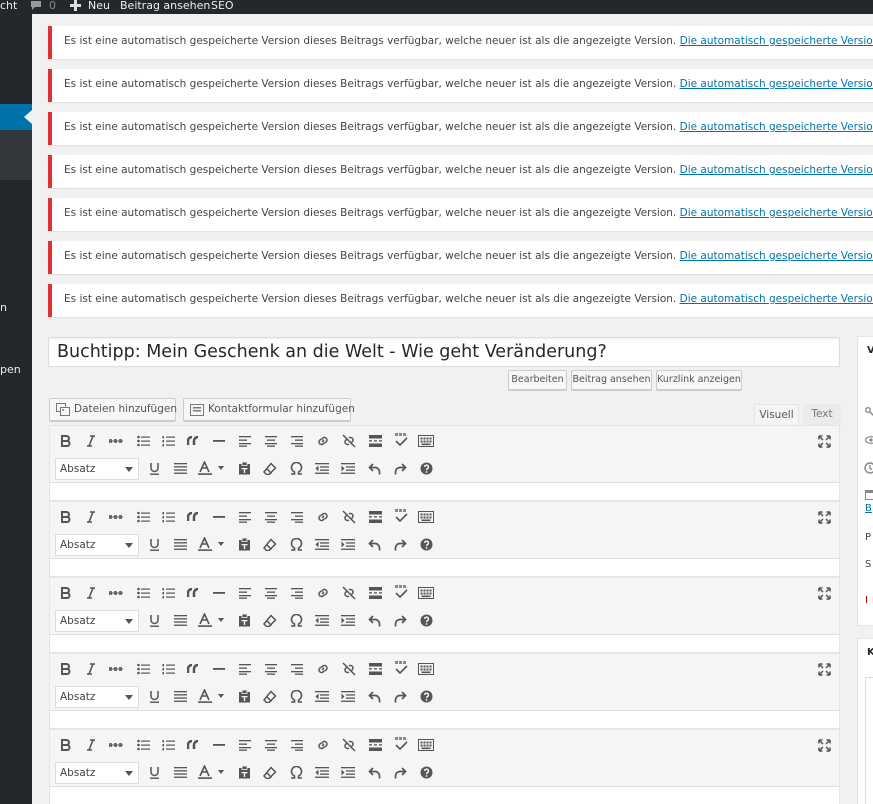 This screenshot has height=804, width=873. Describe the element at coordinates (99, 5) in the screenshot. I see `new-content-link: Neu` at that location.